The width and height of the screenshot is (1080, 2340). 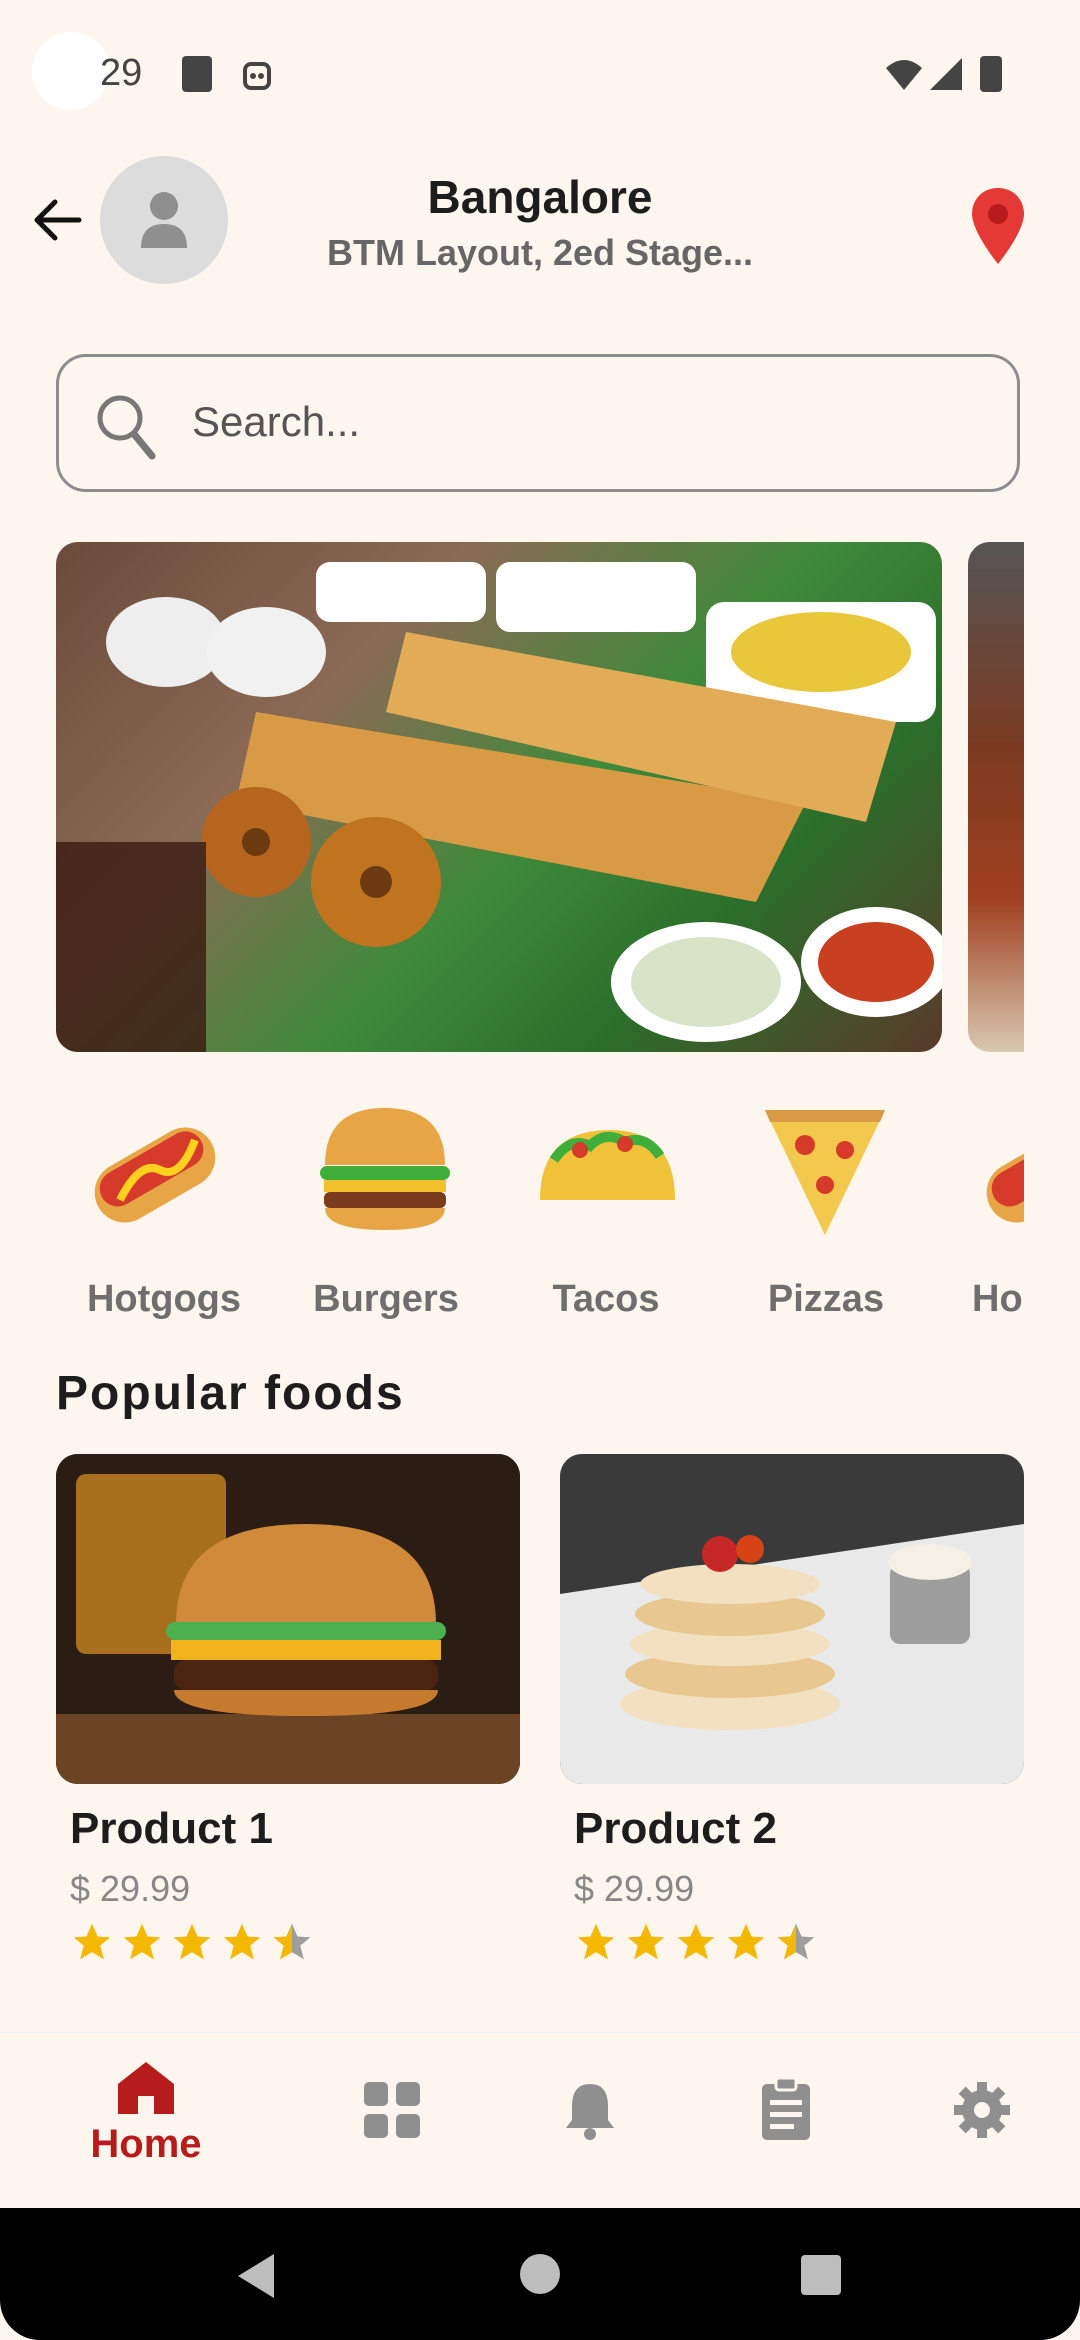 I want to click on banner-image-next, so click(x=996, y=797).